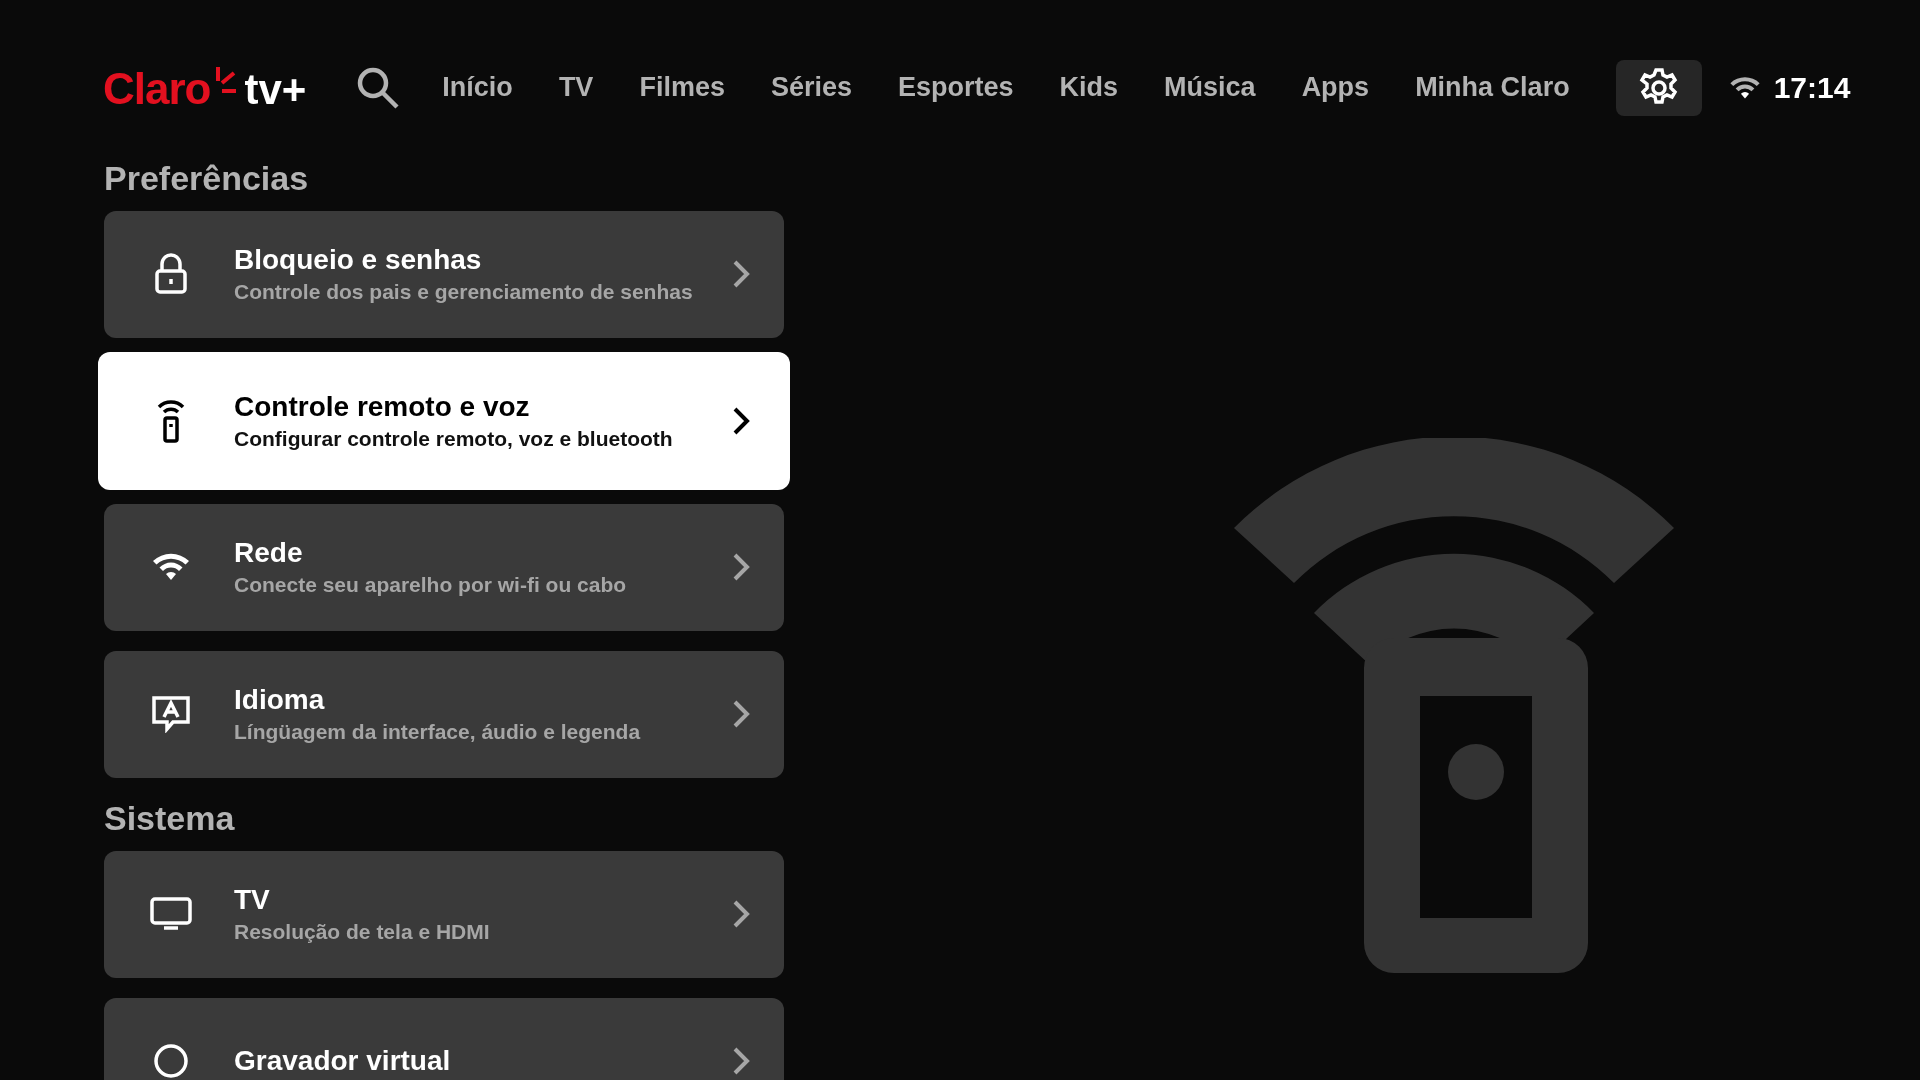 The image size is (1920, 1080). Describe the element at coordinates (1210, 87) in the screenshot. I see `nav-tab: Música` at that location.